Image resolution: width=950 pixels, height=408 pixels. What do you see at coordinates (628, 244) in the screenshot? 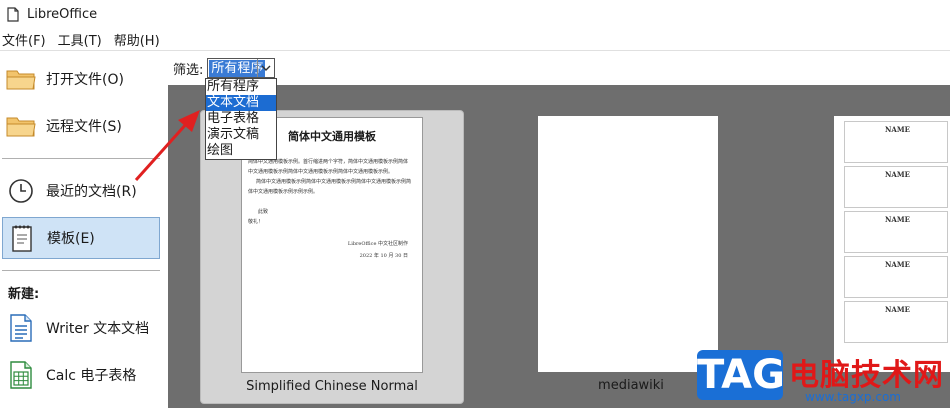
I see `template-thumbnail` at bounding box center [628, 244].